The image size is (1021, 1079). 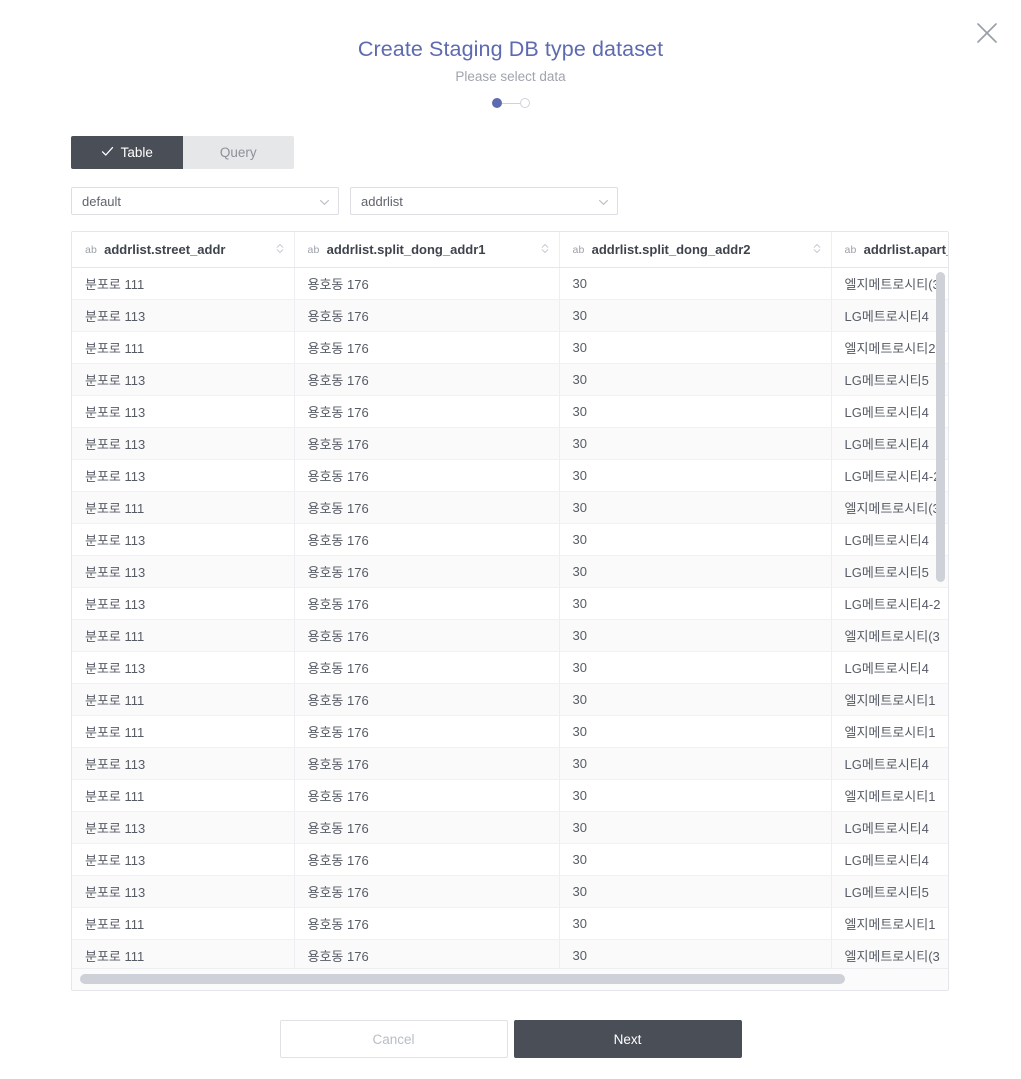 What do you see at coordinates (603, 201) in the screenshot?
I see `chevron-down-icon` at bounding box center [603, 201].